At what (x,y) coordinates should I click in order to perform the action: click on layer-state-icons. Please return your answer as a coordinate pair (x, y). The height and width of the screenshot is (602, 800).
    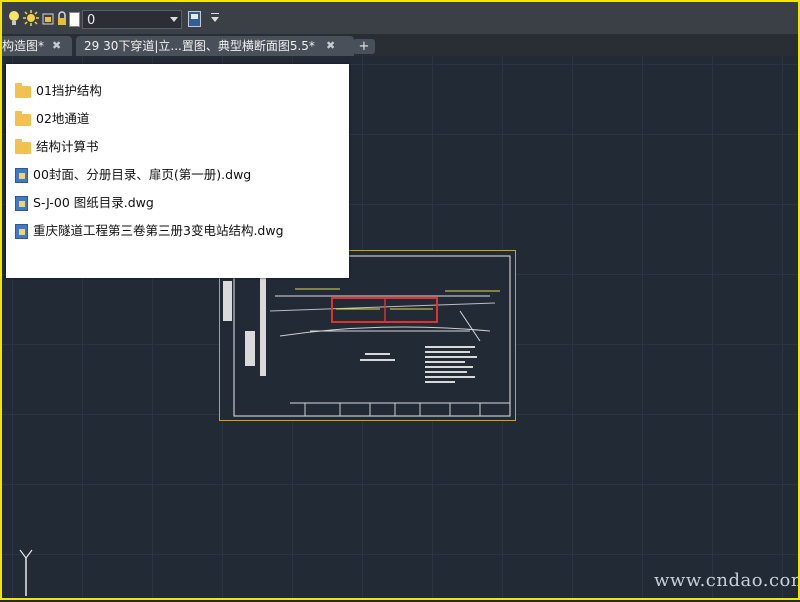
    Looking at the image, I should click on (39, 19).